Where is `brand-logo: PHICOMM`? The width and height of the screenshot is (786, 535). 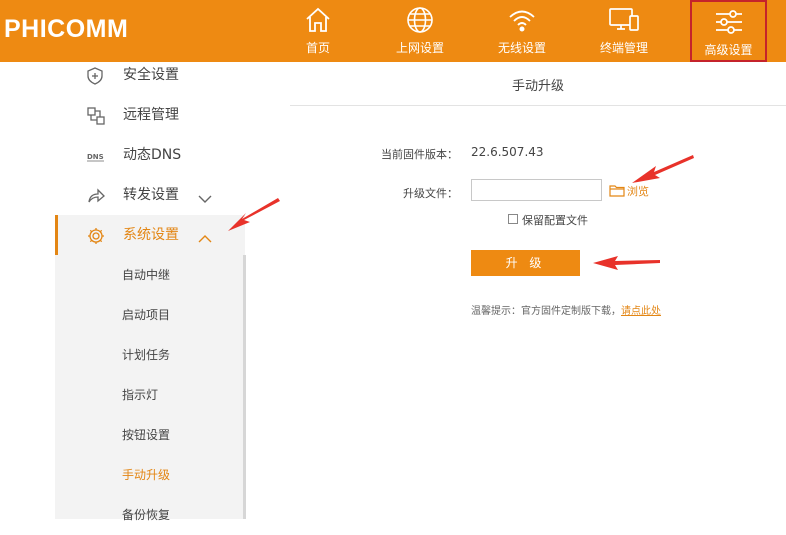 brand-logo: PHICOMM is located at coordinates (66, 29).